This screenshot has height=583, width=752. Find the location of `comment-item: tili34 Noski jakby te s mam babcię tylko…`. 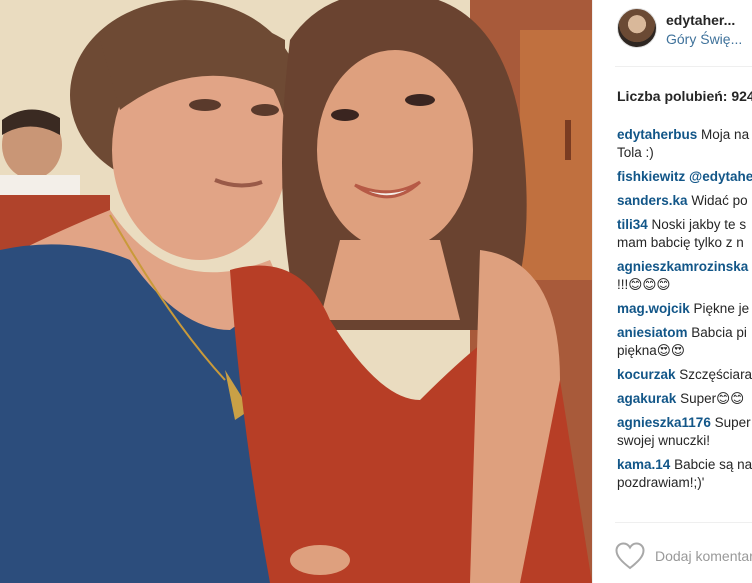

comment-item: tili34 Noski jakby te s mam babcię tylko… is located at coordinates (684, 234).